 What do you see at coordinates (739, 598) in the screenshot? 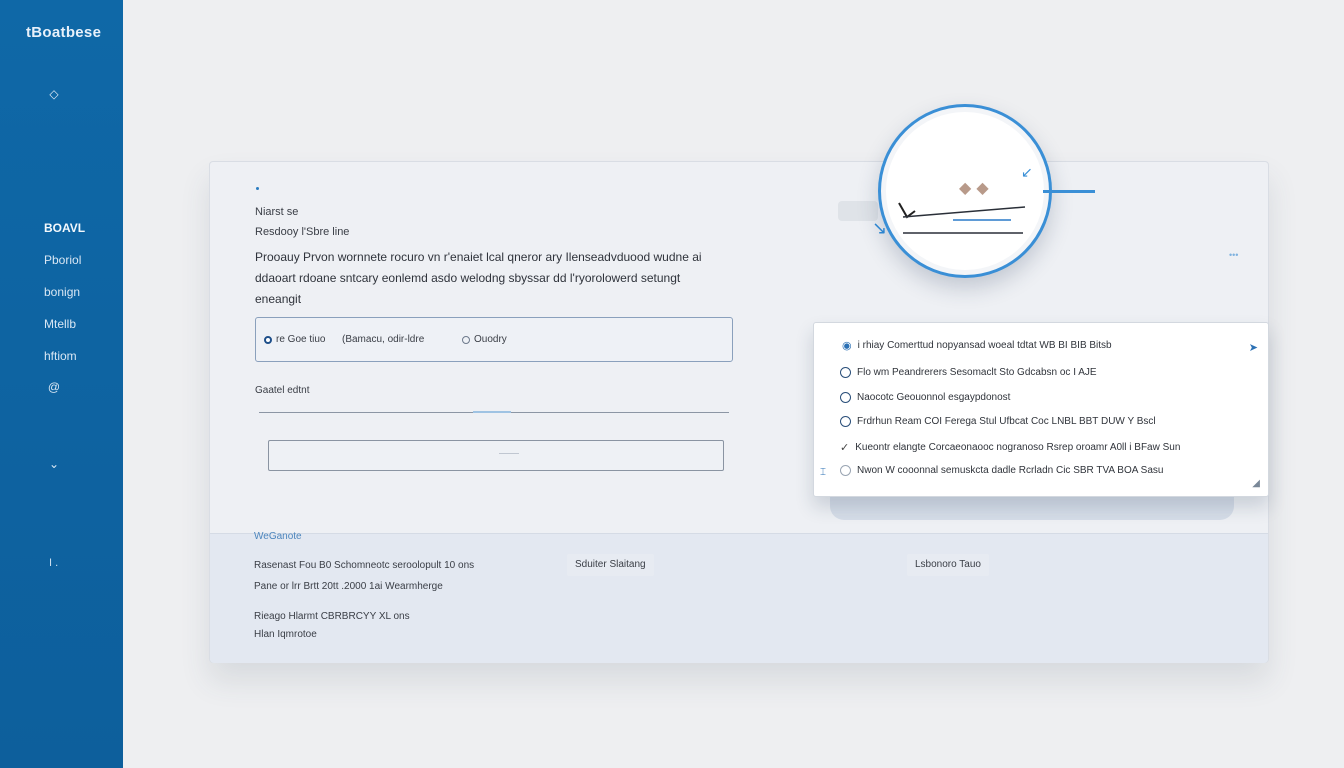
I see `card-footer-section` at bounding box center [739, 598].